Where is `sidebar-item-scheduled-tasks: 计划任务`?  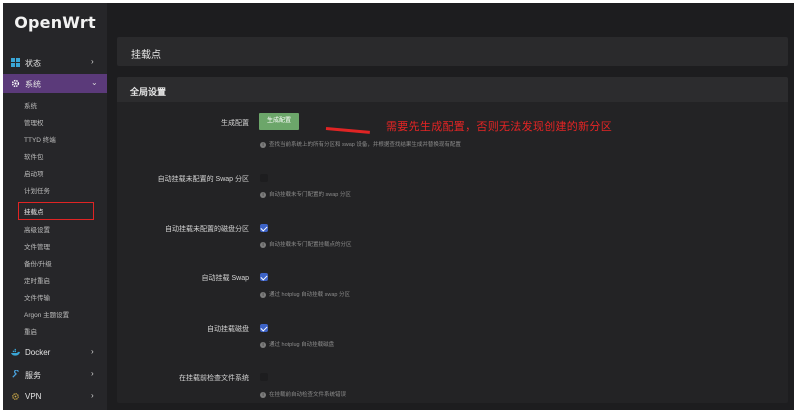 sidebar-item-scheduled-tasks: 计划任务 is located at coordinates (37, 190).